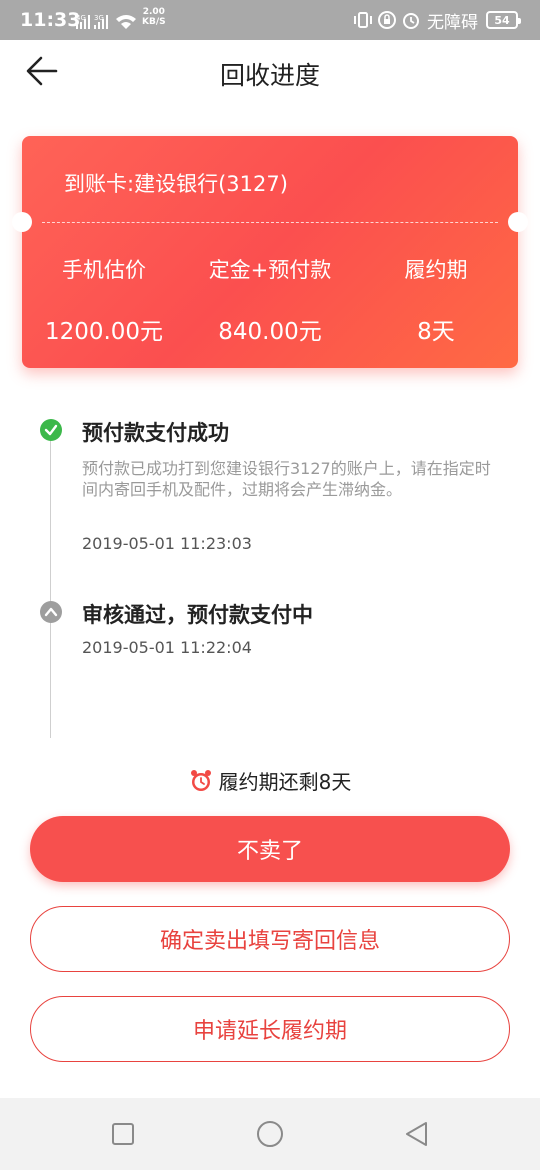 This screenshot has width=540, height=1170. Describe the element at coordinates (363, 20) in the screenshot. I see `vibrate-icon` at that location.